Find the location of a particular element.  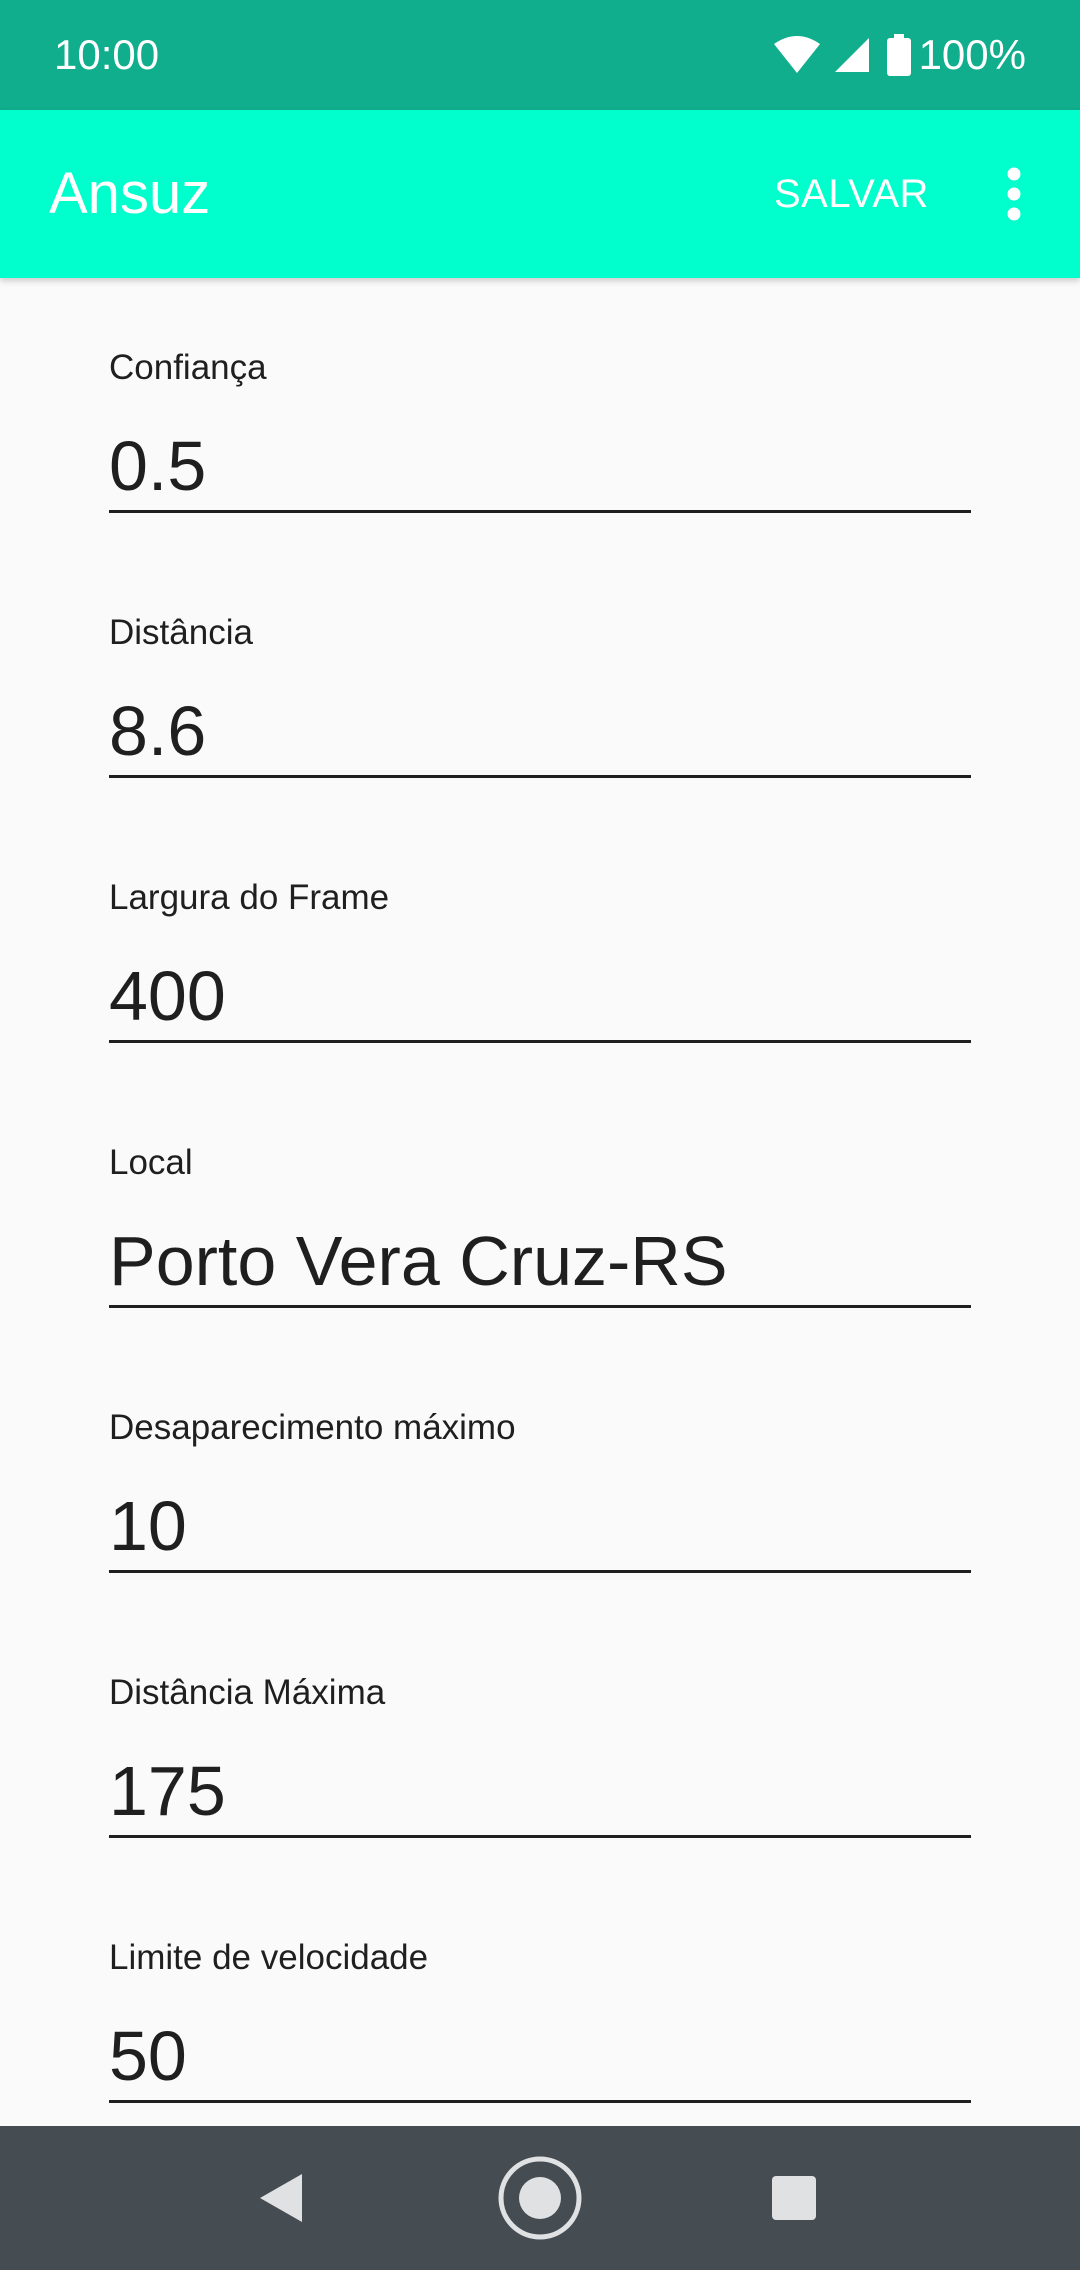

back-icon is located at coordinates (280, 2198).